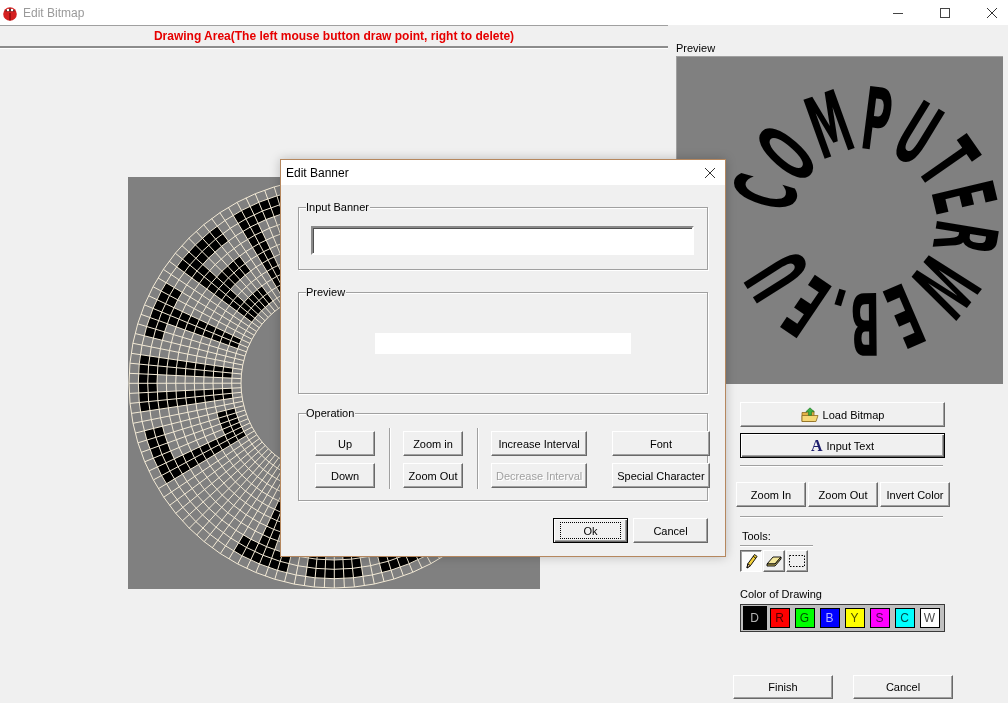 The height and width of the screenshot is (703, 1008). I want to click on operation-button: Special Character, so click(661, 475).